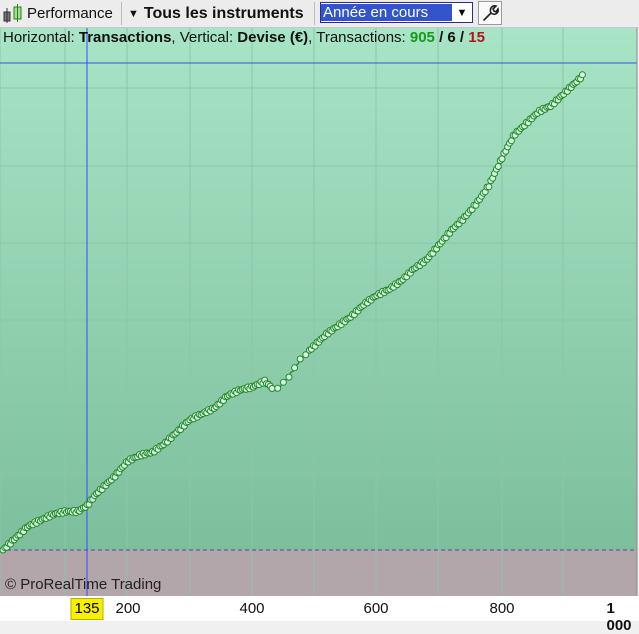  I want to click on copyright: © ProRealTime Trading, so click(83, 584).